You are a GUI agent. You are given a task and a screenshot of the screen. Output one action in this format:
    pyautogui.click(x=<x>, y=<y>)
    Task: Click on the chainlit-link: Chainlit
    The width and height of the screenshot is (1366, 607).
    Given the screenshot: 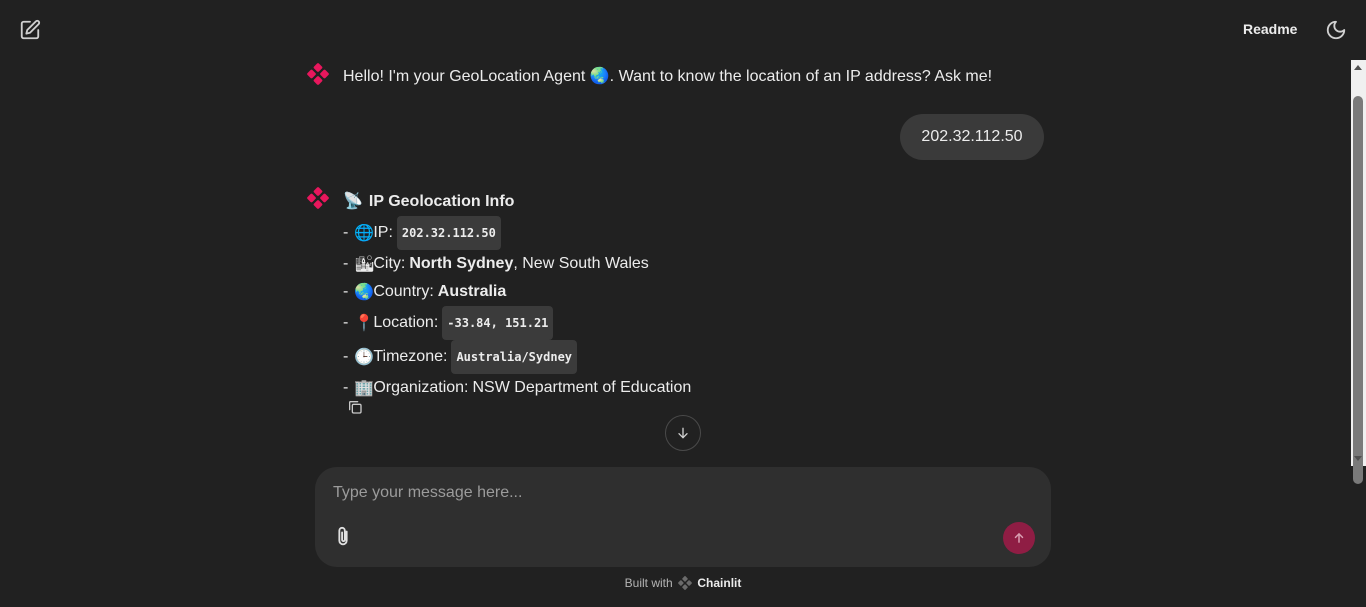 What is the action you would take?
    pyautogui.click(x=719, y=583)
    